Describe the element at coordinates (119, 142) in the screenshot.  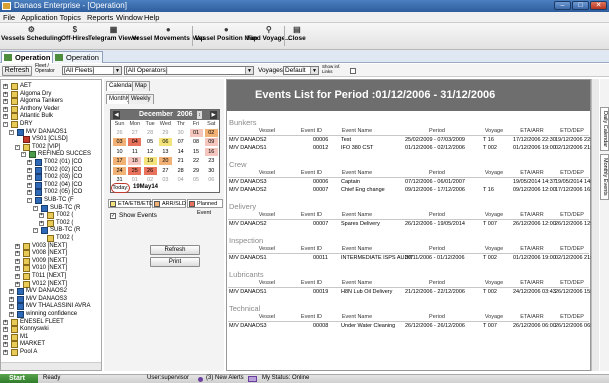
I see `calendar-day: 03` at that location.